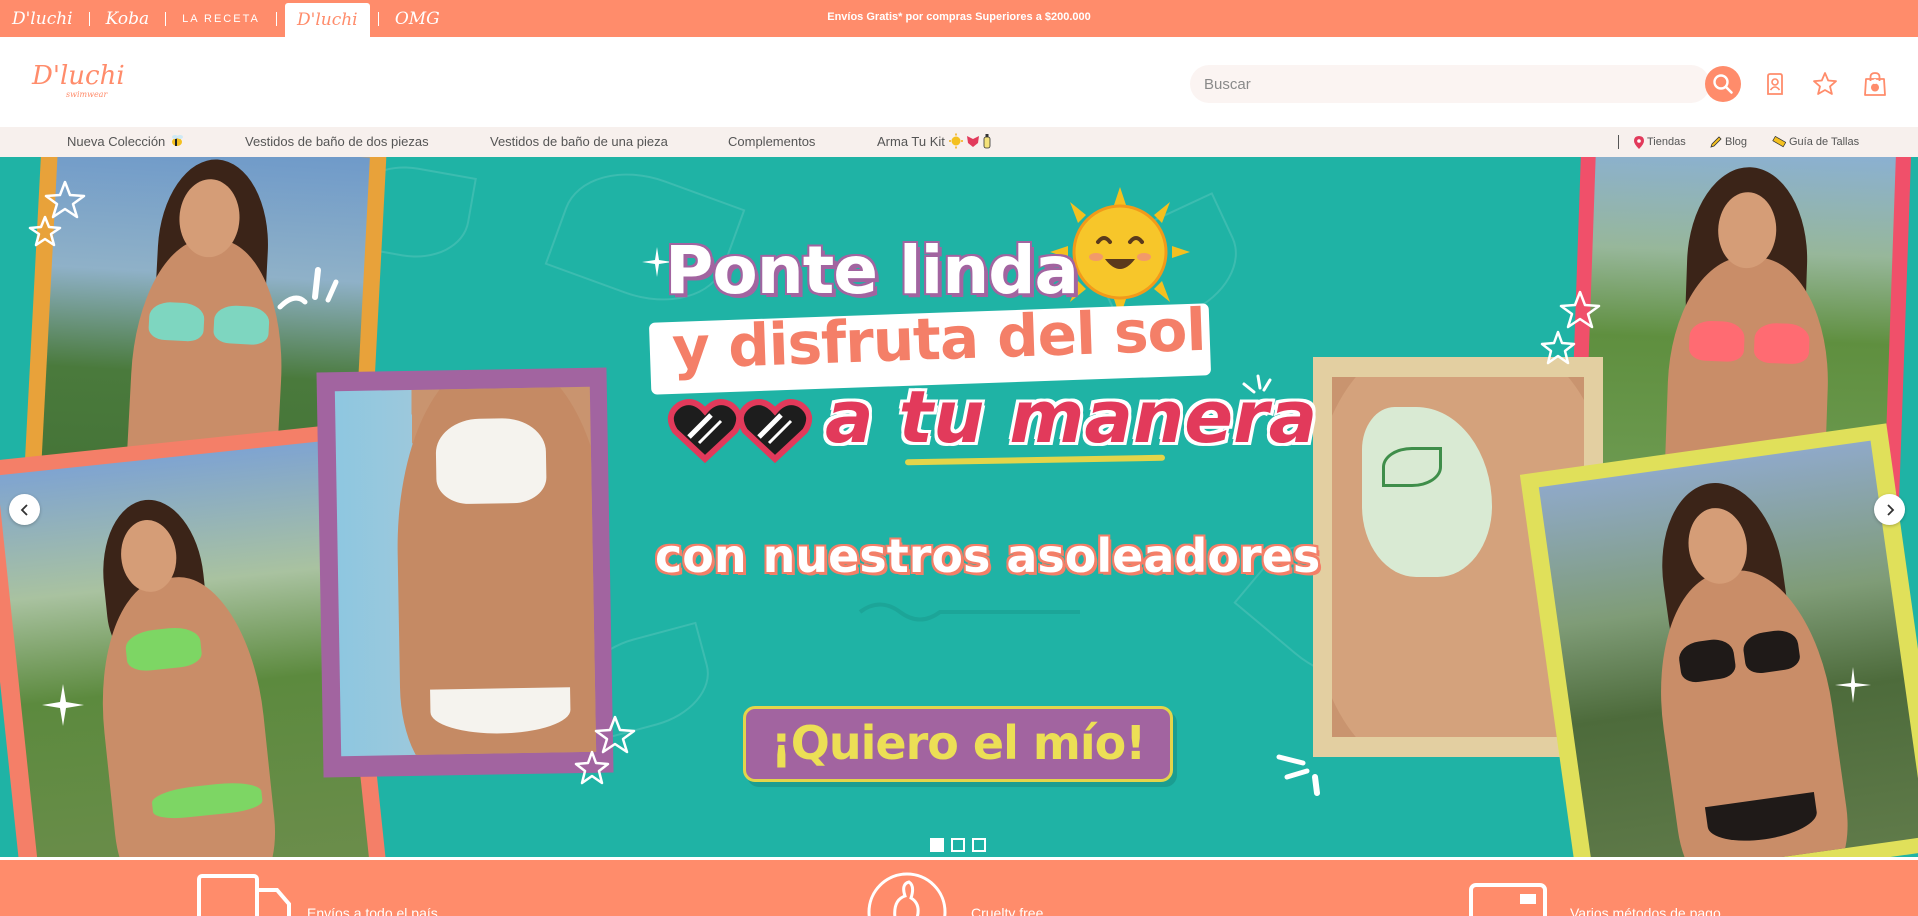 The image size is (1918, 916). Describe the element at coordinates (1736, 142) in the screenshot. I see `nav-link-label: Blog` at that location.